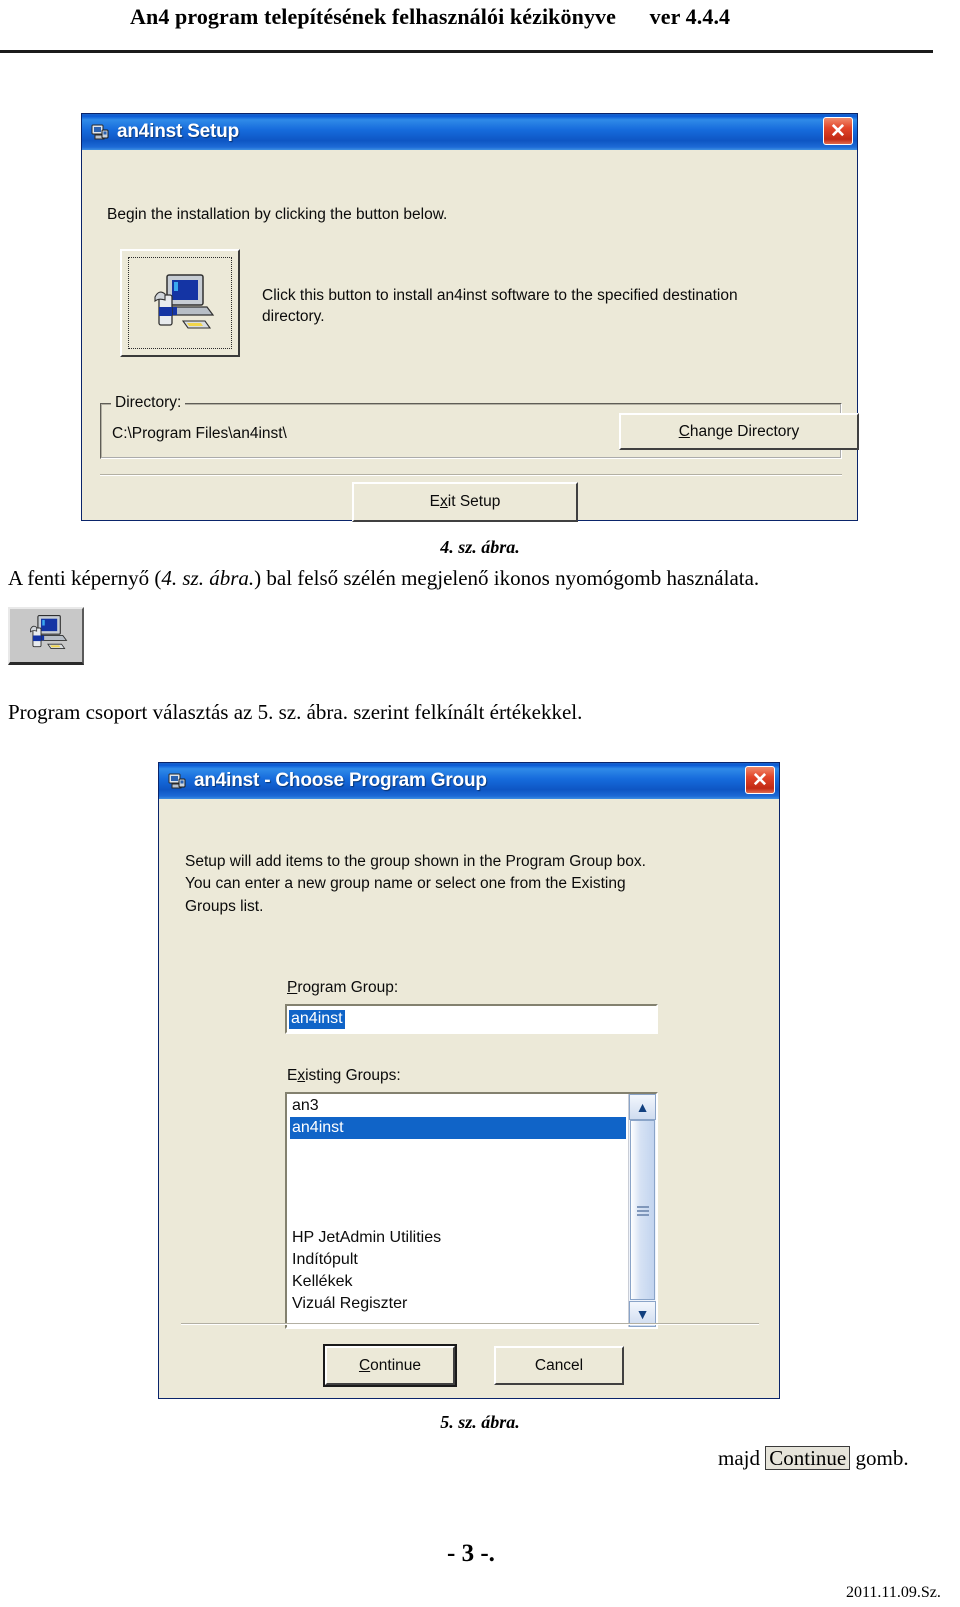 Image resolution: width=960 pixels, height=1607 pixels. I want to click on list-item: an3, so click(459, 1106).